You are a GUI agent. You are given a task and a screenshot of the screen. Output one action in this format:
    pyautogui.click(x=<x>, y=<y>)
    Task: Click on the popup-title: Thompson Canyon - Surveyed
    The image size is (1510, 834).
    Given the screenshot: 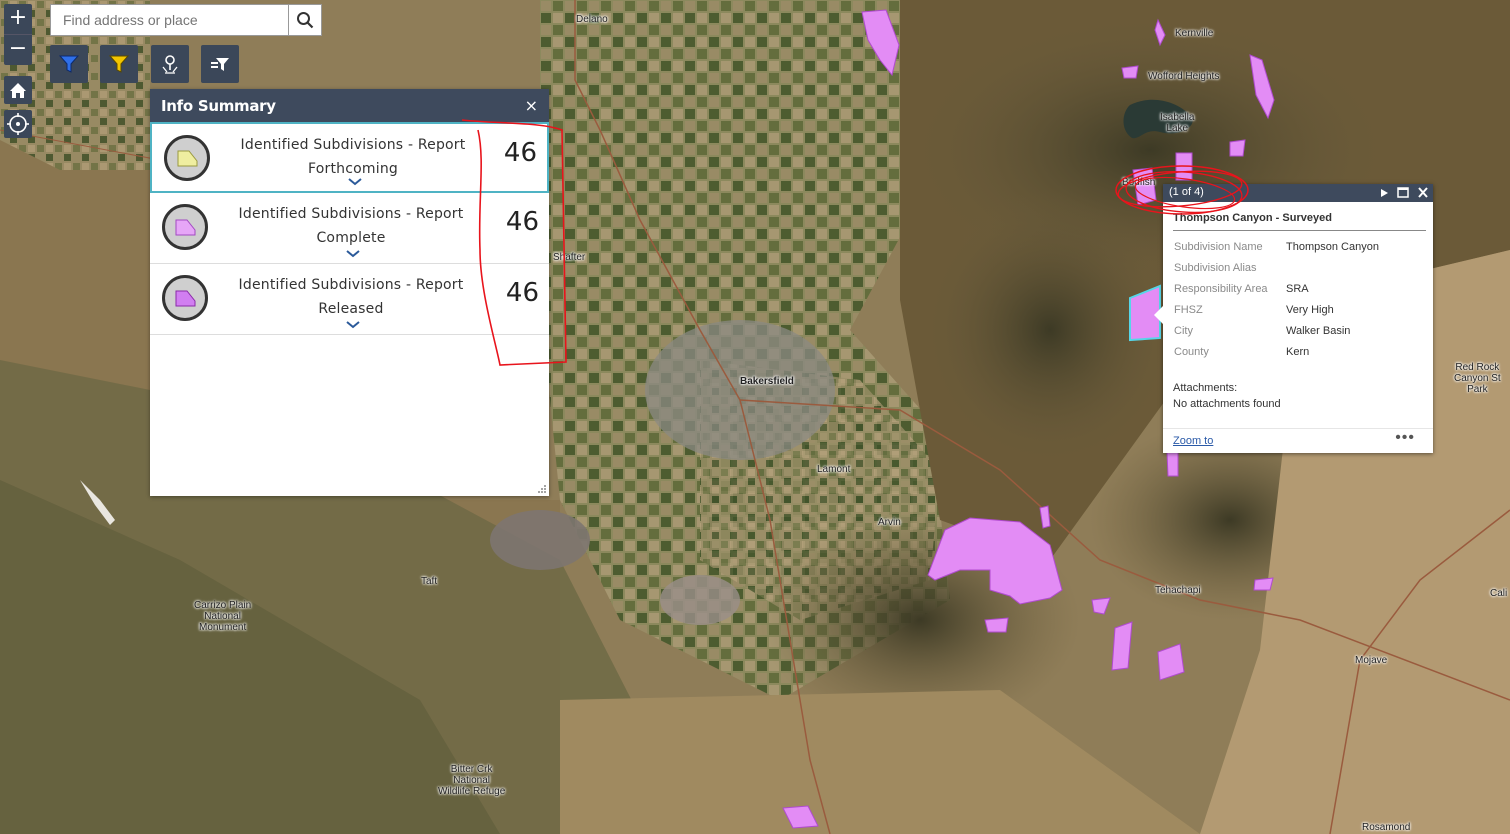 What is the action you would take?
    pyautogui.click(x=1299, y=221)
    